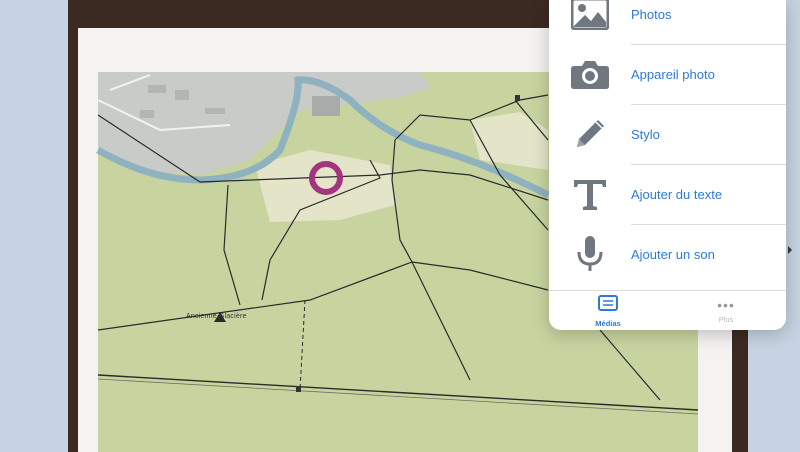 This screenshot has height=452, width=800. I want to click on camera-icon, so click(590, 74).